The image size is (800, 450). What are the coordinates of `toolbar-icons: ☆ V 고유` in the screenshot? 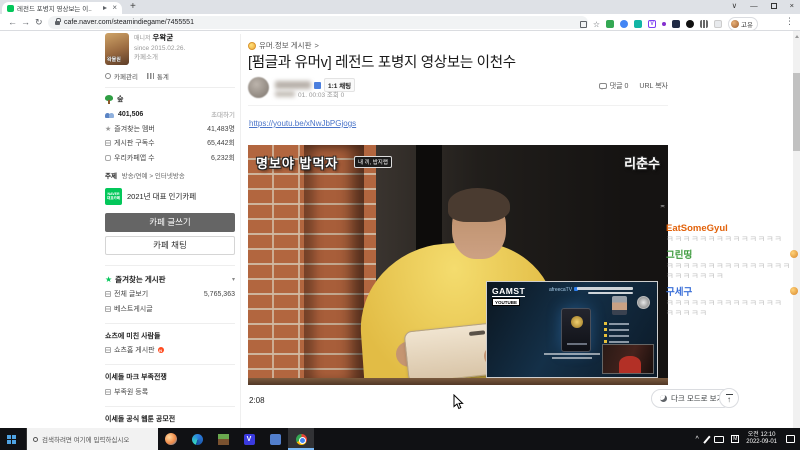 It's located at (668, 24).